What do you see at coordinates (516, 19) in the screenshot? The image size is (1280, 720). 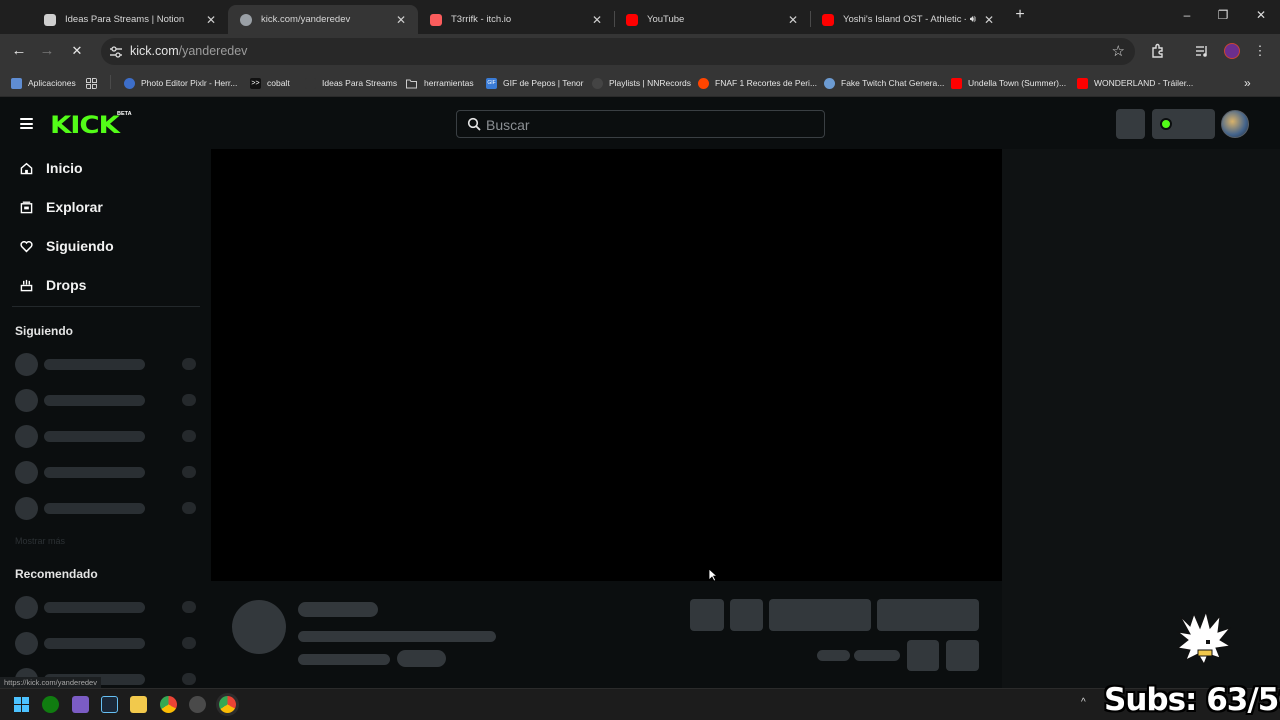 I see `tab-itch: T3rrifk - itch.io ✕` at bounding box center [516, 19].